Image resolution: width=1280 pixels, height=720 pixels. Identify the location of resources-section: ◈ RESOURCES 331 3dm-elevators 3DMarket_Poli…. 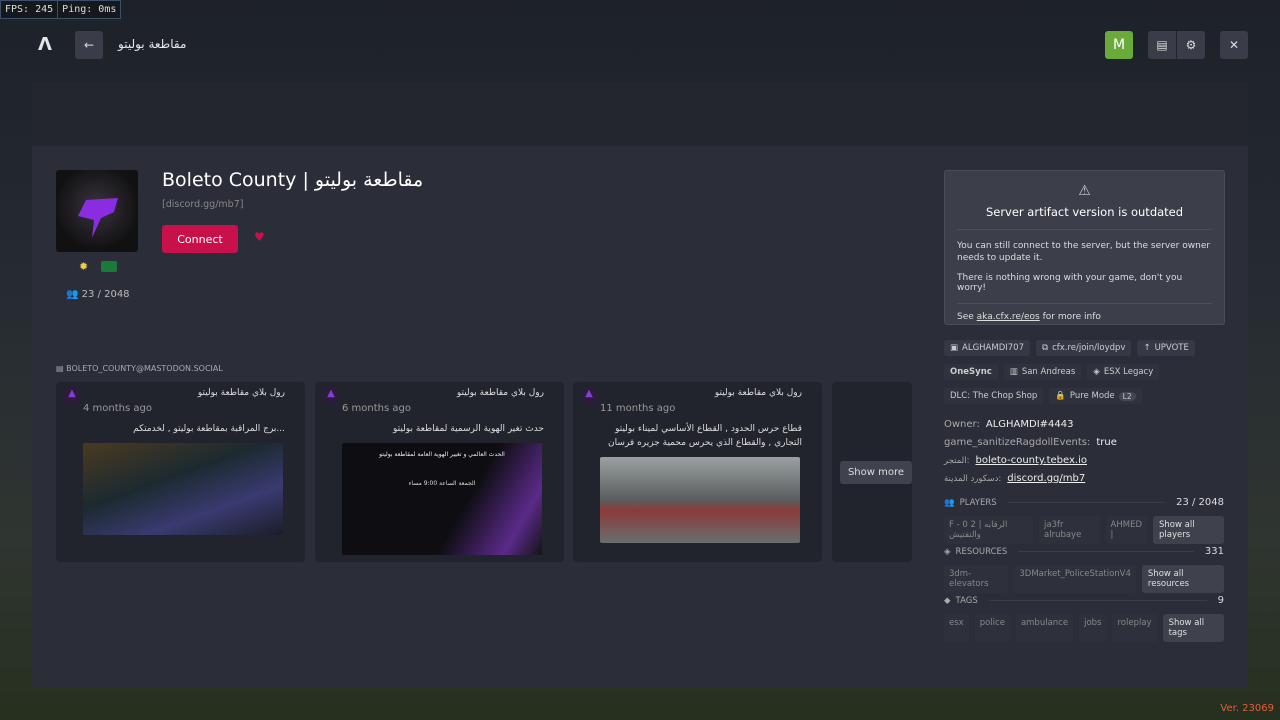
(1084, 569).